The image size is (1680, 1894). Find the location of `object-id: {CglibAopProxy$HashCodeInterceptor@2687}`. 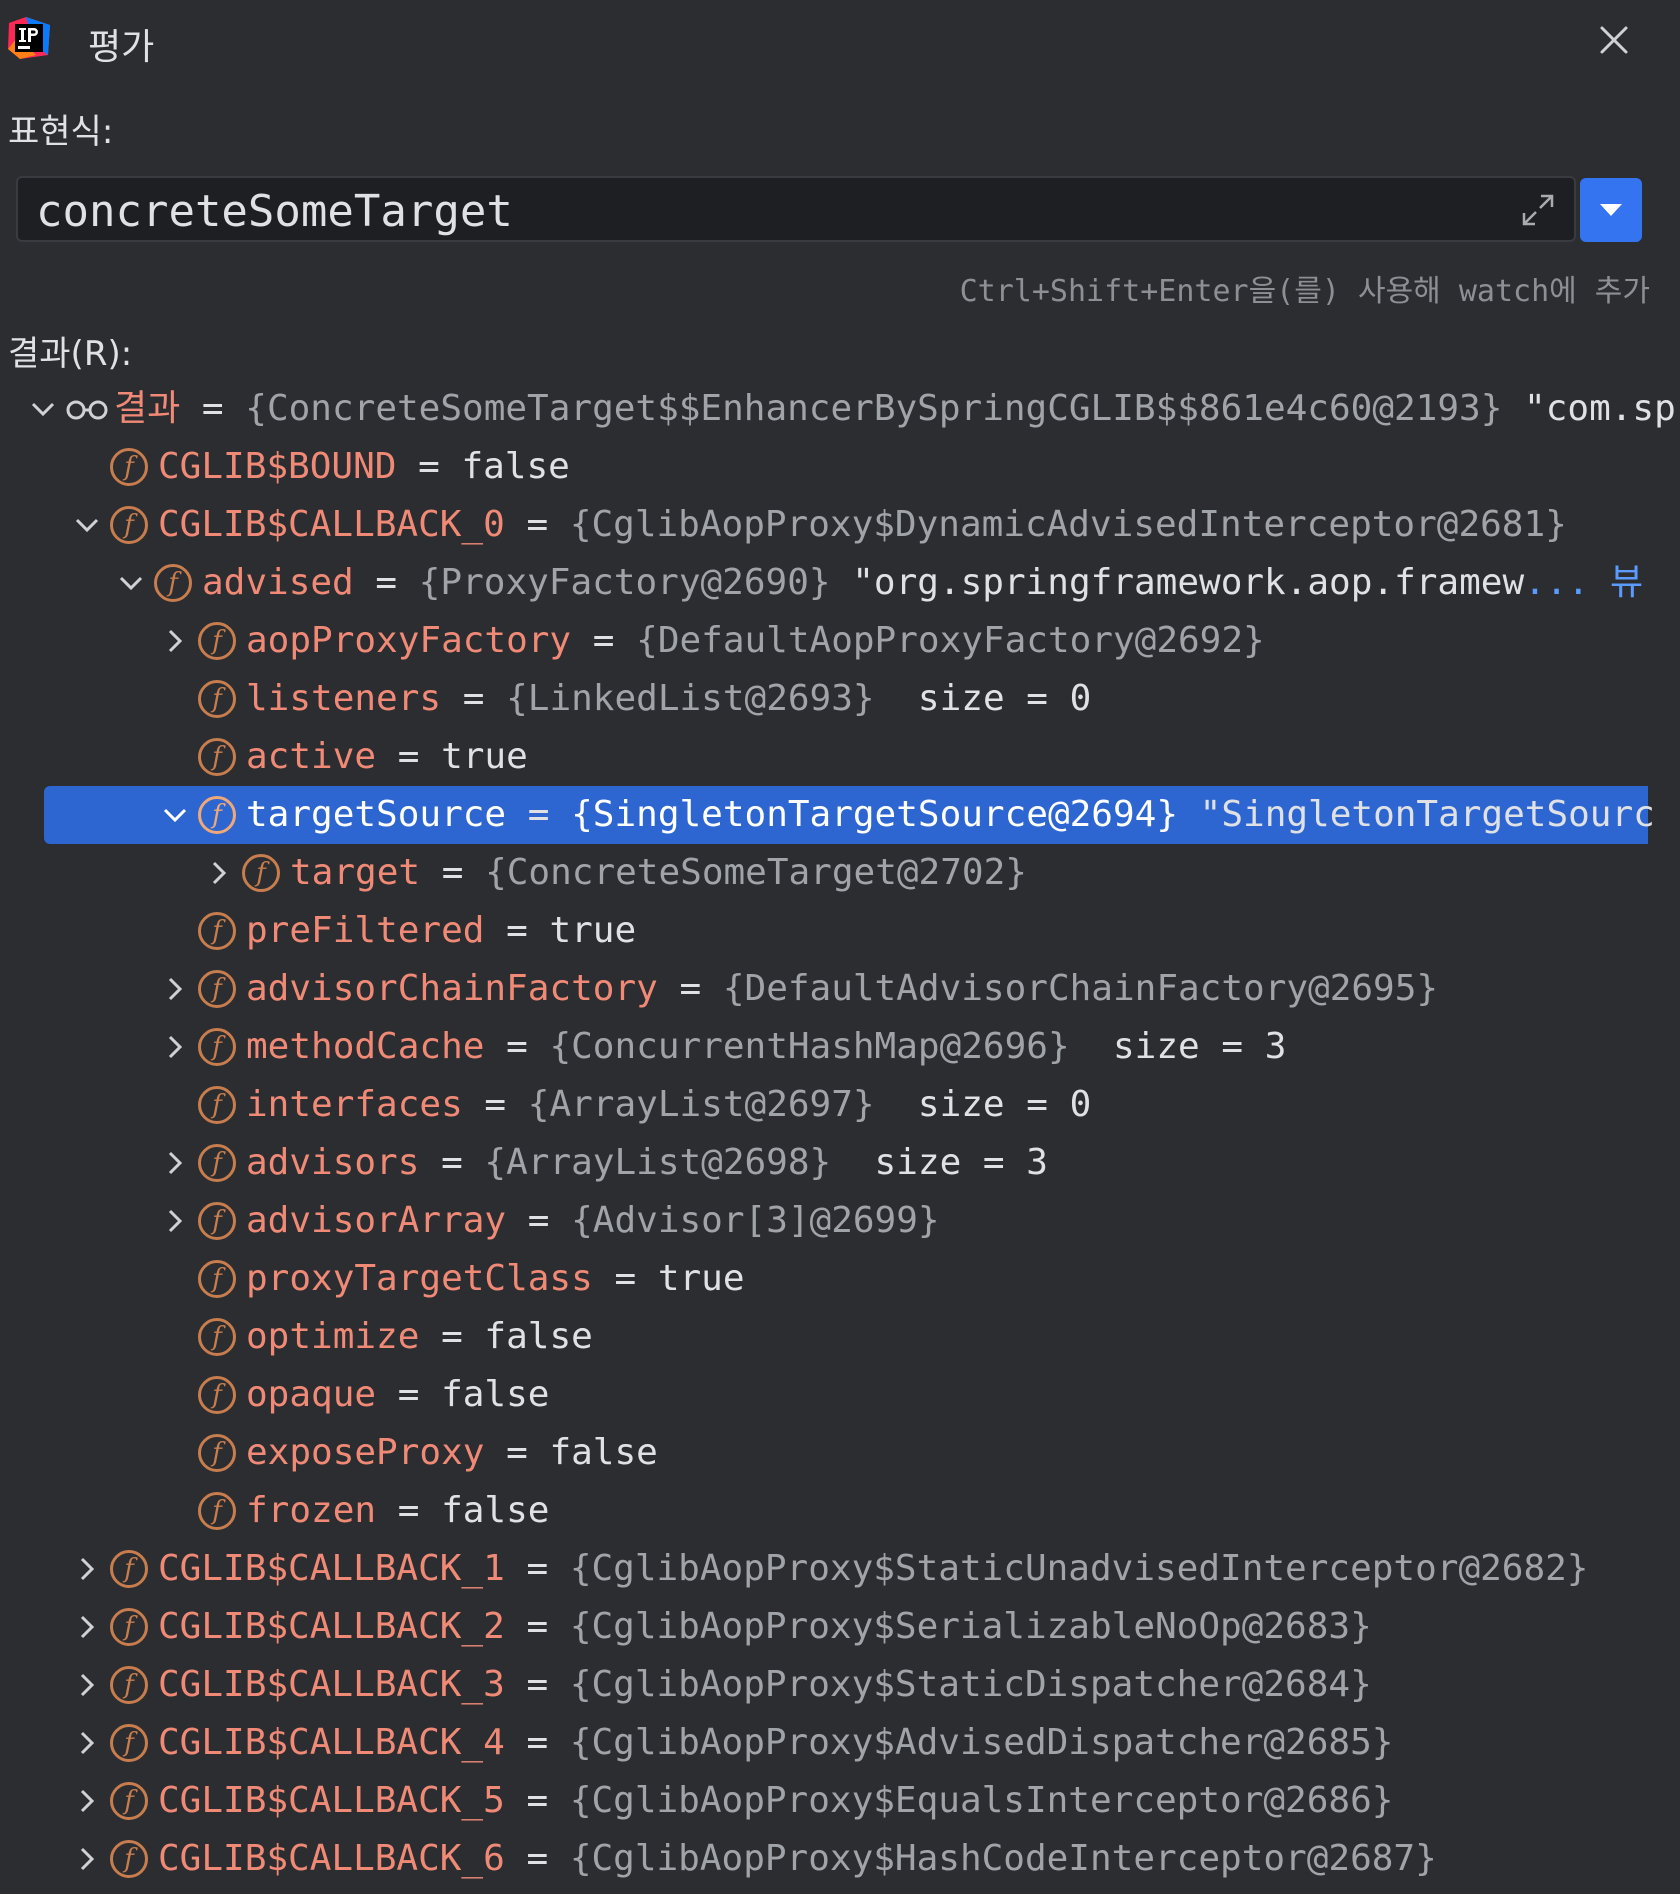

object-id: {CglibAopProxy$HashCodeInterceptor@2687} is located at coordinates (1003, 1858).